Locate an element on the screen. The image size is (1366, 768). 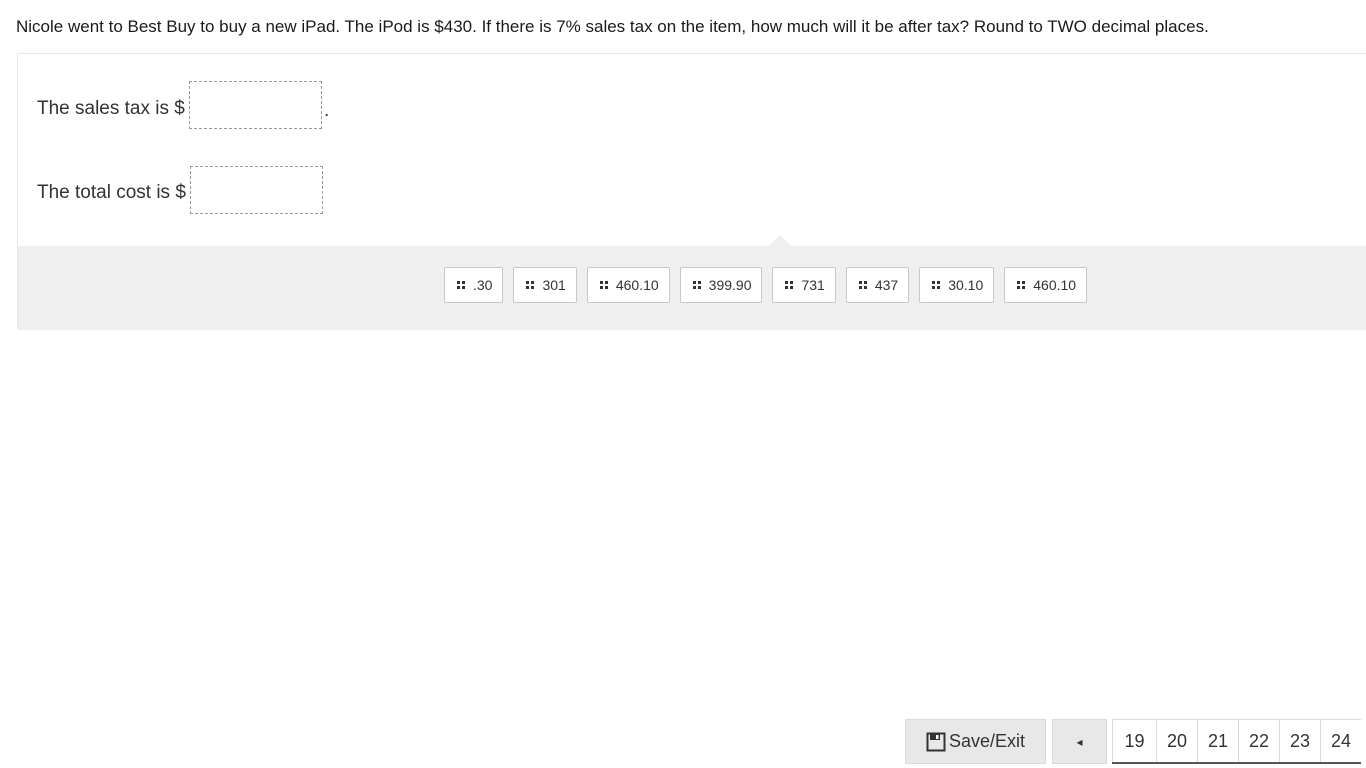
token-label: 399.90 is located at coordinates (730, 285).